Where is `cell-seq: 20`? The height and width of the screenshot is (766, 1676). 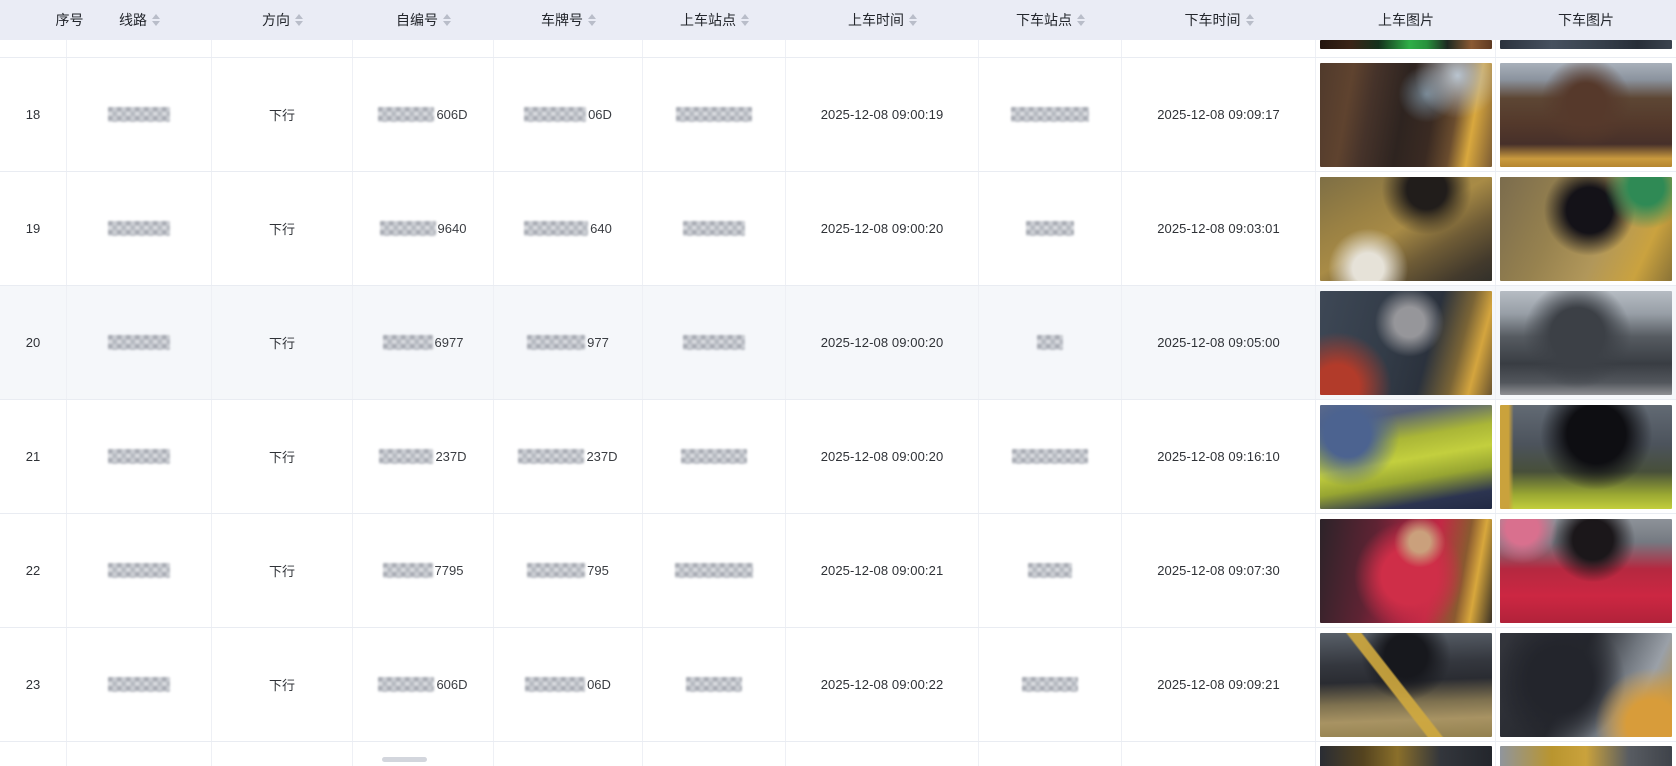
cell-seq: 20 is located at coordinates (33, 342).